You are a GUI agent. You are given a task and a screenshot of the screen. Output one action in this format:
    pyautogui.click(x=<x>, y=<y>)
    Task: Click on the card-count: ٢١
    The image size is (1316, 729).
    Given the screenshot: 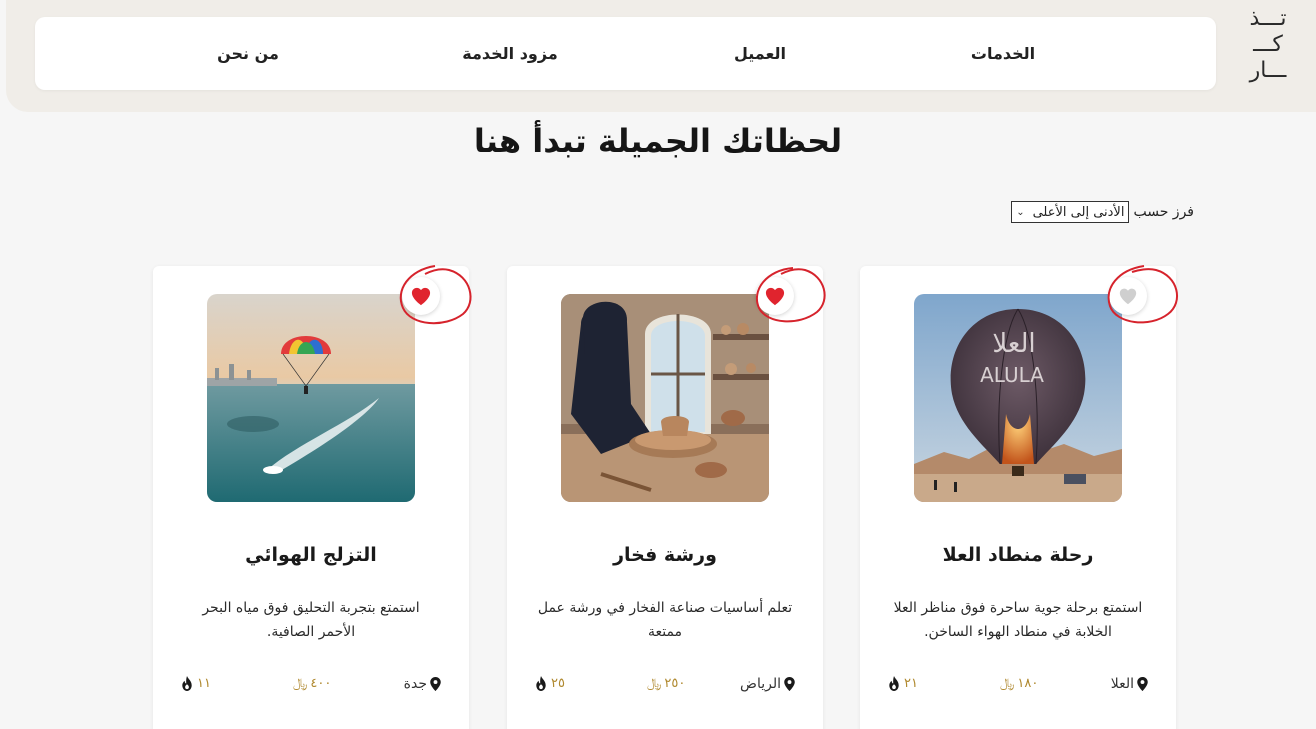 What is the action you would take?
    pyautogui.click(x=903, y=683)
    